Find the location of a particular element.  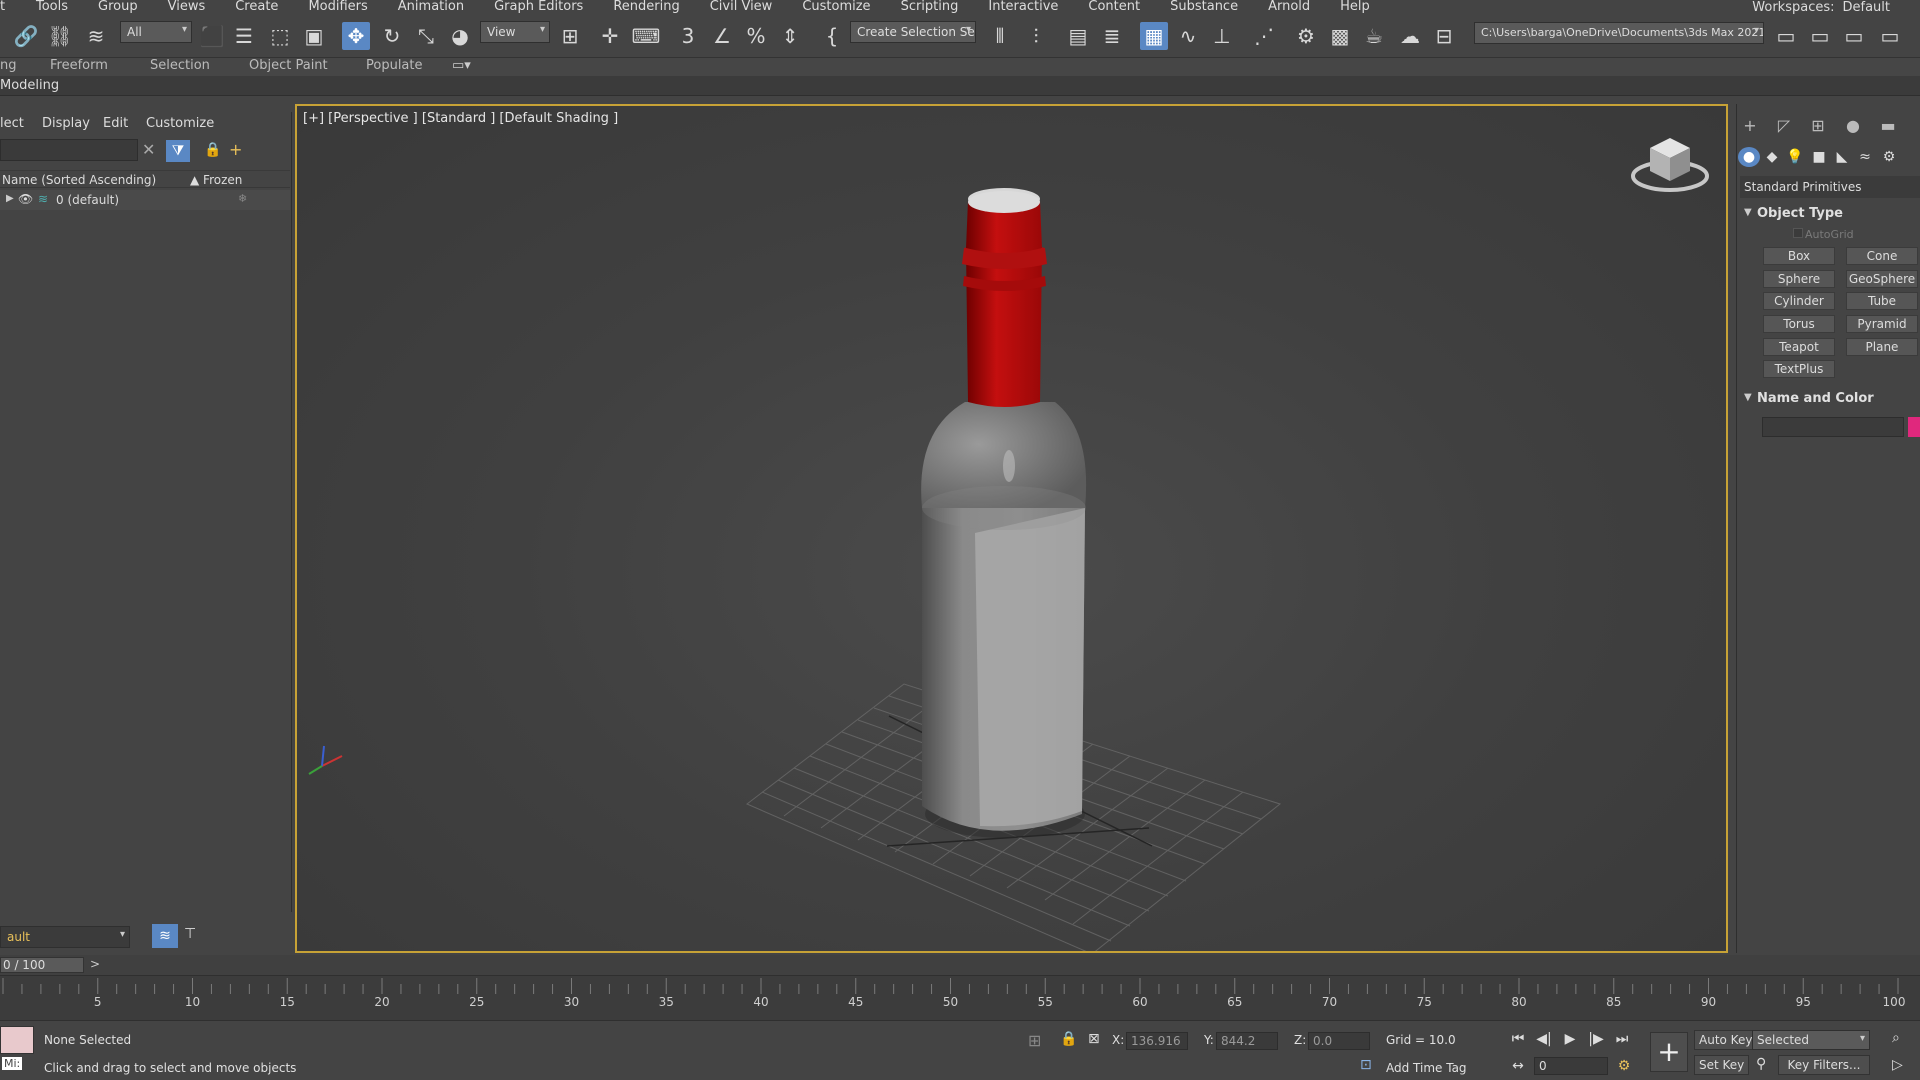

explorer-menu-customize: Customize is located at coordinates (180, 123).